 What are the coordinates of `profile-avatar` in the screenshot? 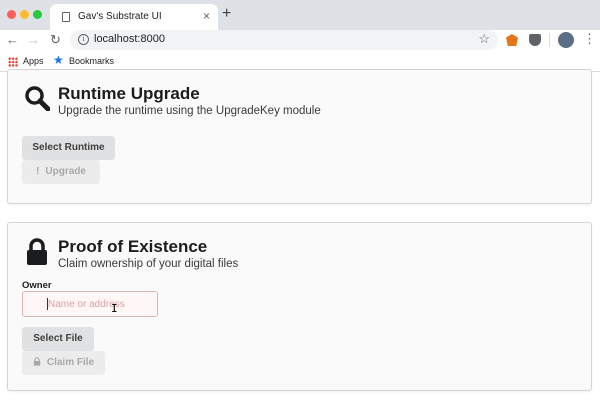 It's located at (566, 40).